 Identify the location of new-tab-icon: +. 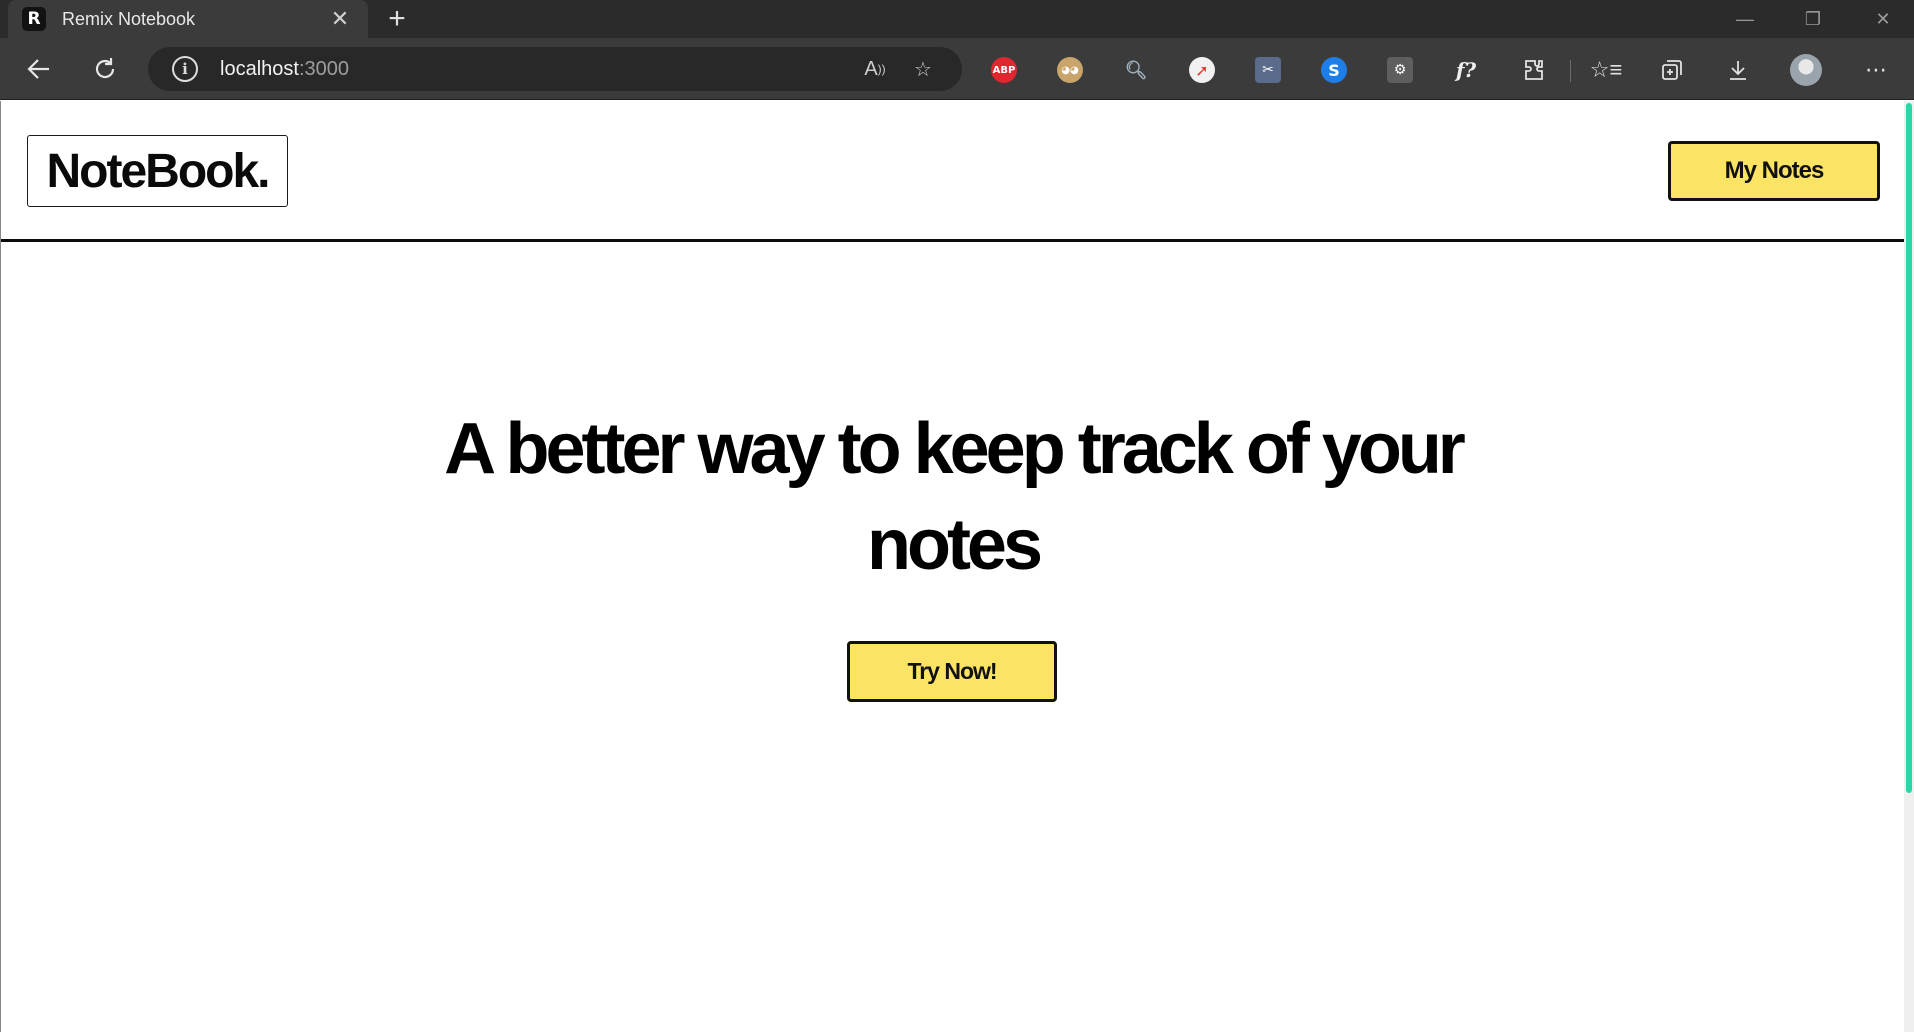
(397, 19).